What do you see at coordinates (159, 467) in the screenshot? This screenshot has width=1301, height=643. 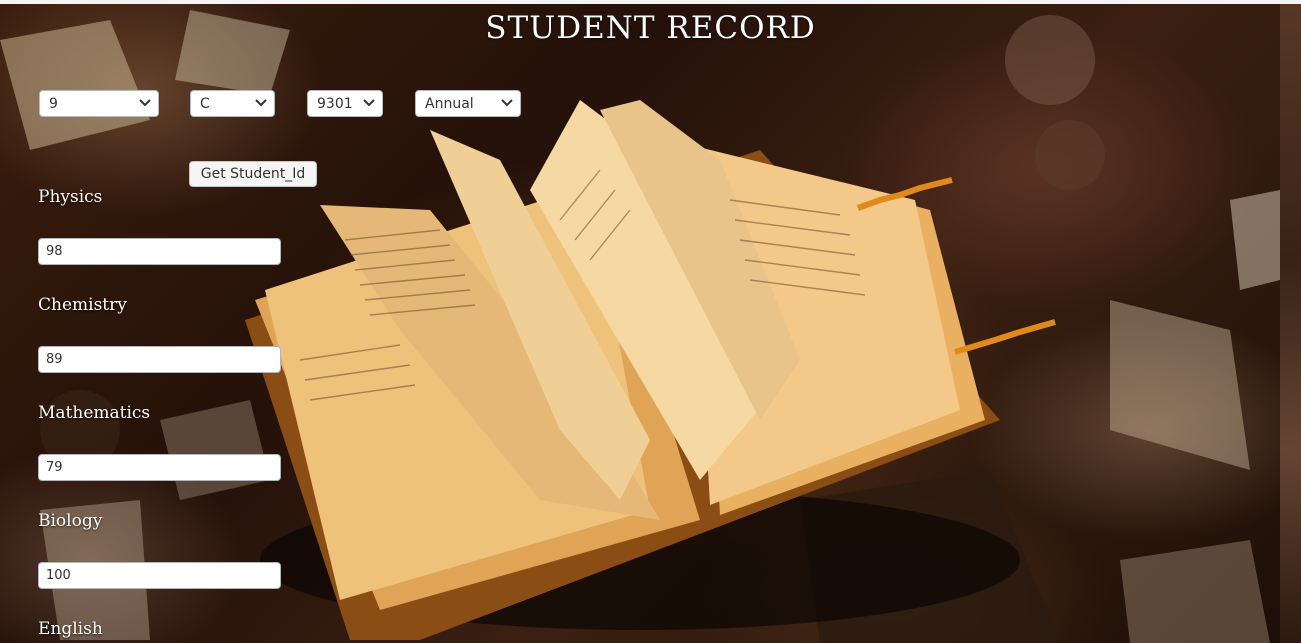 I see `mathematics-marks-input: 79` at bounding box center [159, 467].